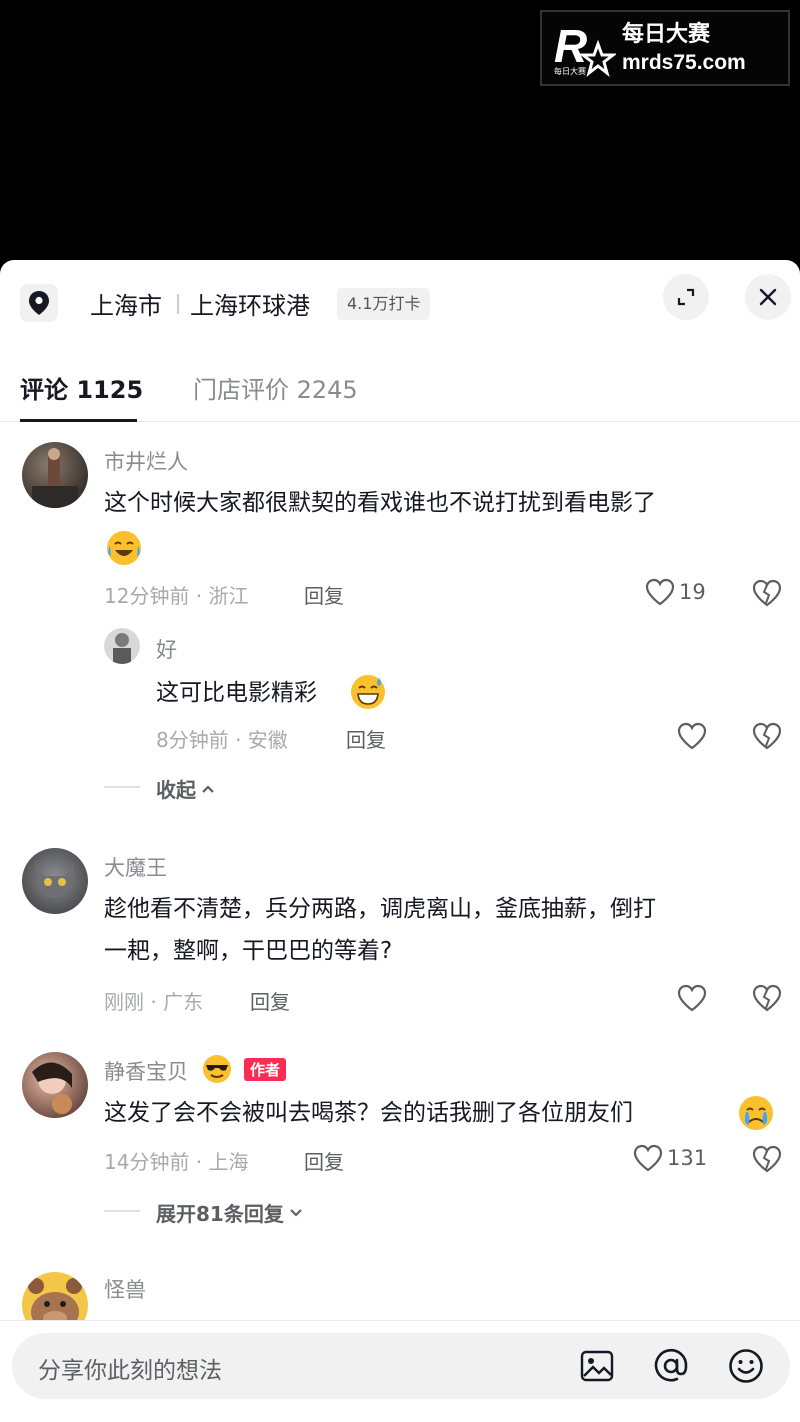 This screenshot has height=1422, width=800. I want to click on sunglasses-emoji, so click(217, 1071).